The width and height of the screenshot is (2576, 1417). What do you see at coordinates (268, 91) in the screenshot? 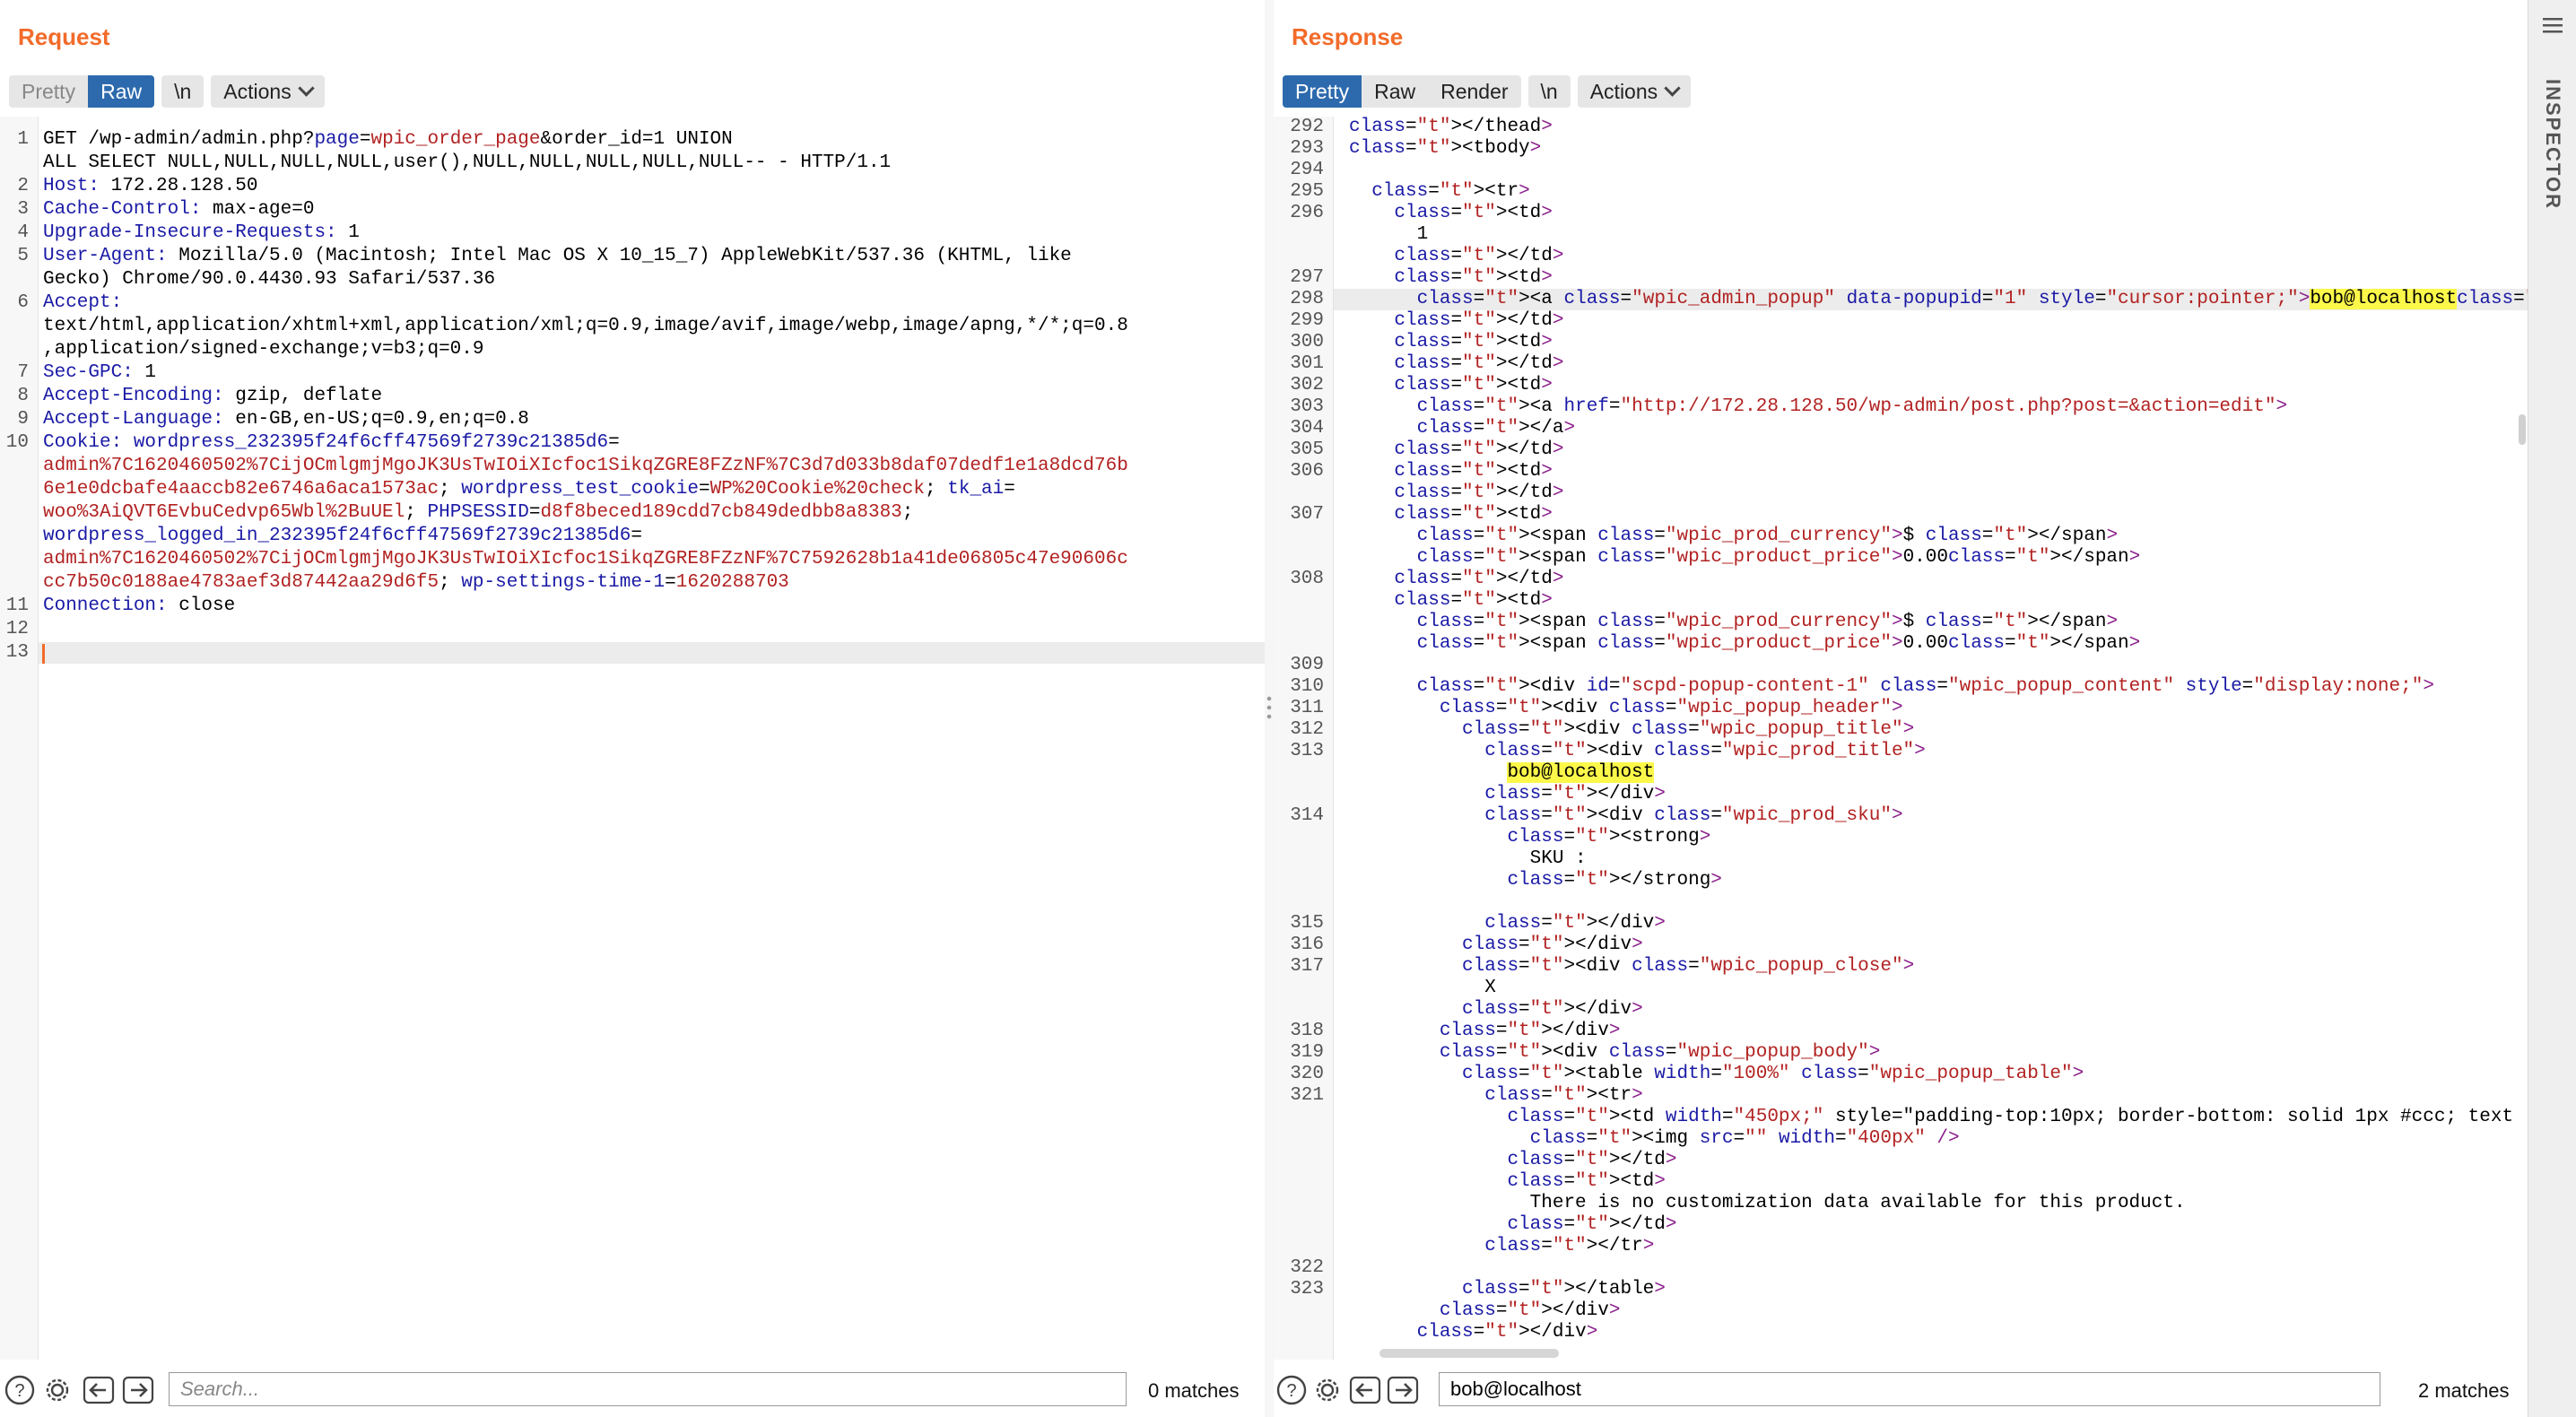
I see `request-actions-button: Actions` at bounding box center [268, 91].